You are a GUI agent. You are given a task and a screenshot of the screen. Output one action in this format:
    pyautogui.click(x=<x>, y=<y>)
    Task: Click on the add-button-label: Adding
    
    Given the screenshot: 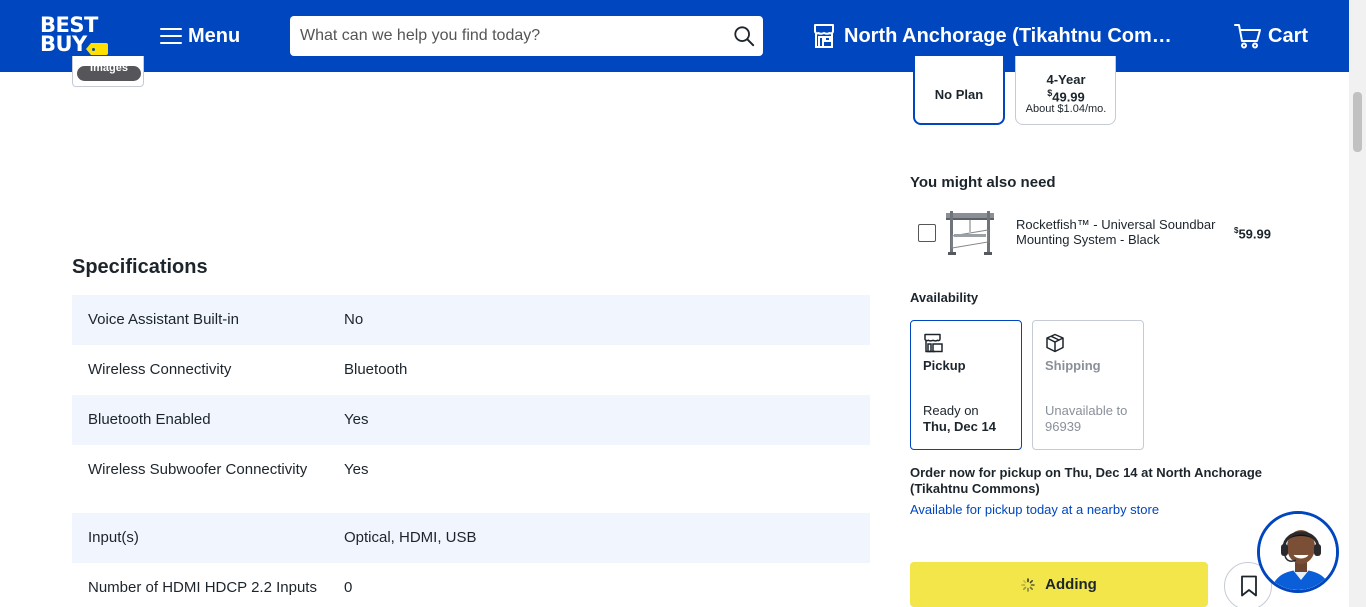 What is the action you would take?
    pyautogui.click(x=1071, y=584)
    